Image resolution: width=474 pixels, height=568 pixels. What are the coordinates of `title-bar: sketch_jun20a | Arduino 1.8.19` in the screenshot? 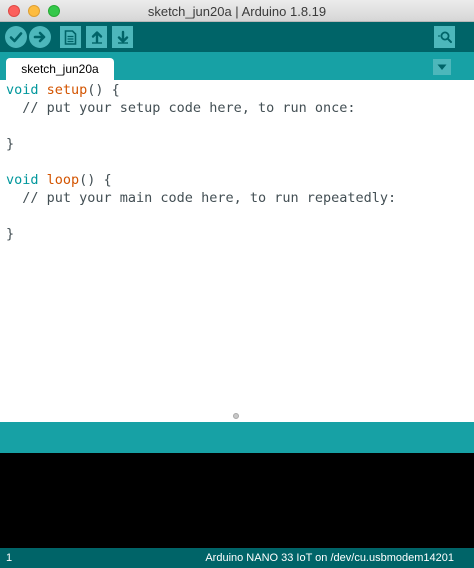 It's located at (237, 11).